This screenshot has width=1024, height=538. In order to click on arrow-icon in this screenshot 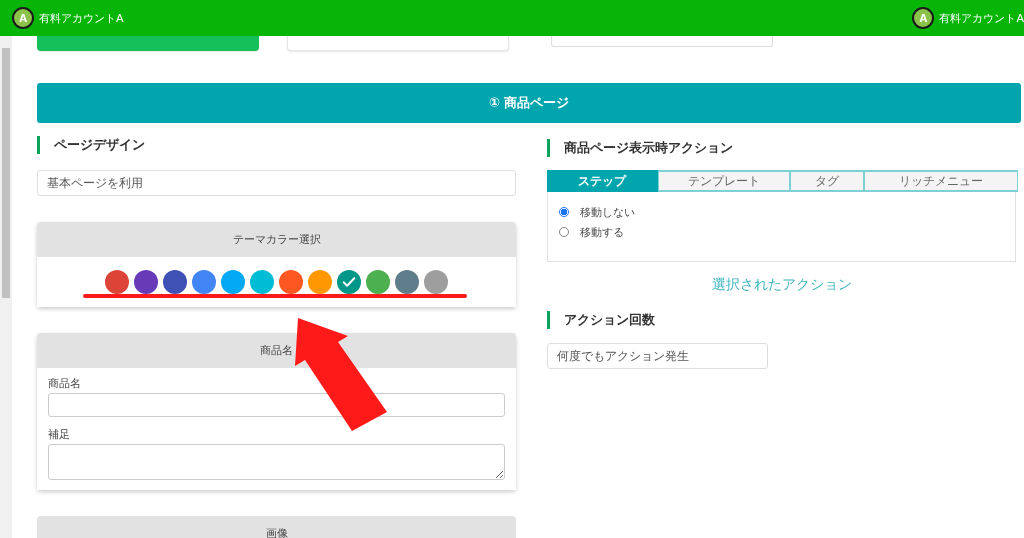, I will do `click(341, 374)`.